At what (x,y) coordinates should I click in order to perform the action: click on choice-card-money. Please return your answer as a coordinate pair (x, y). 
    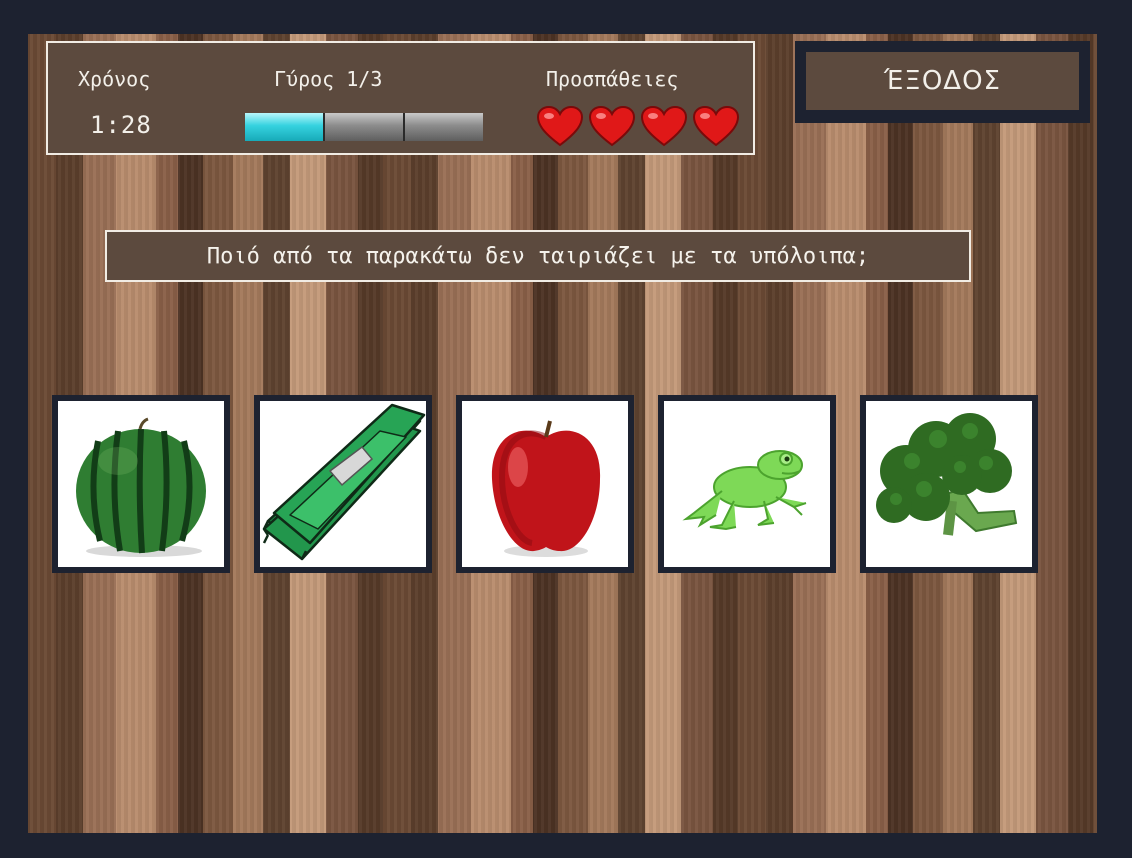
    Looking at the image, I should click on (343, 484).